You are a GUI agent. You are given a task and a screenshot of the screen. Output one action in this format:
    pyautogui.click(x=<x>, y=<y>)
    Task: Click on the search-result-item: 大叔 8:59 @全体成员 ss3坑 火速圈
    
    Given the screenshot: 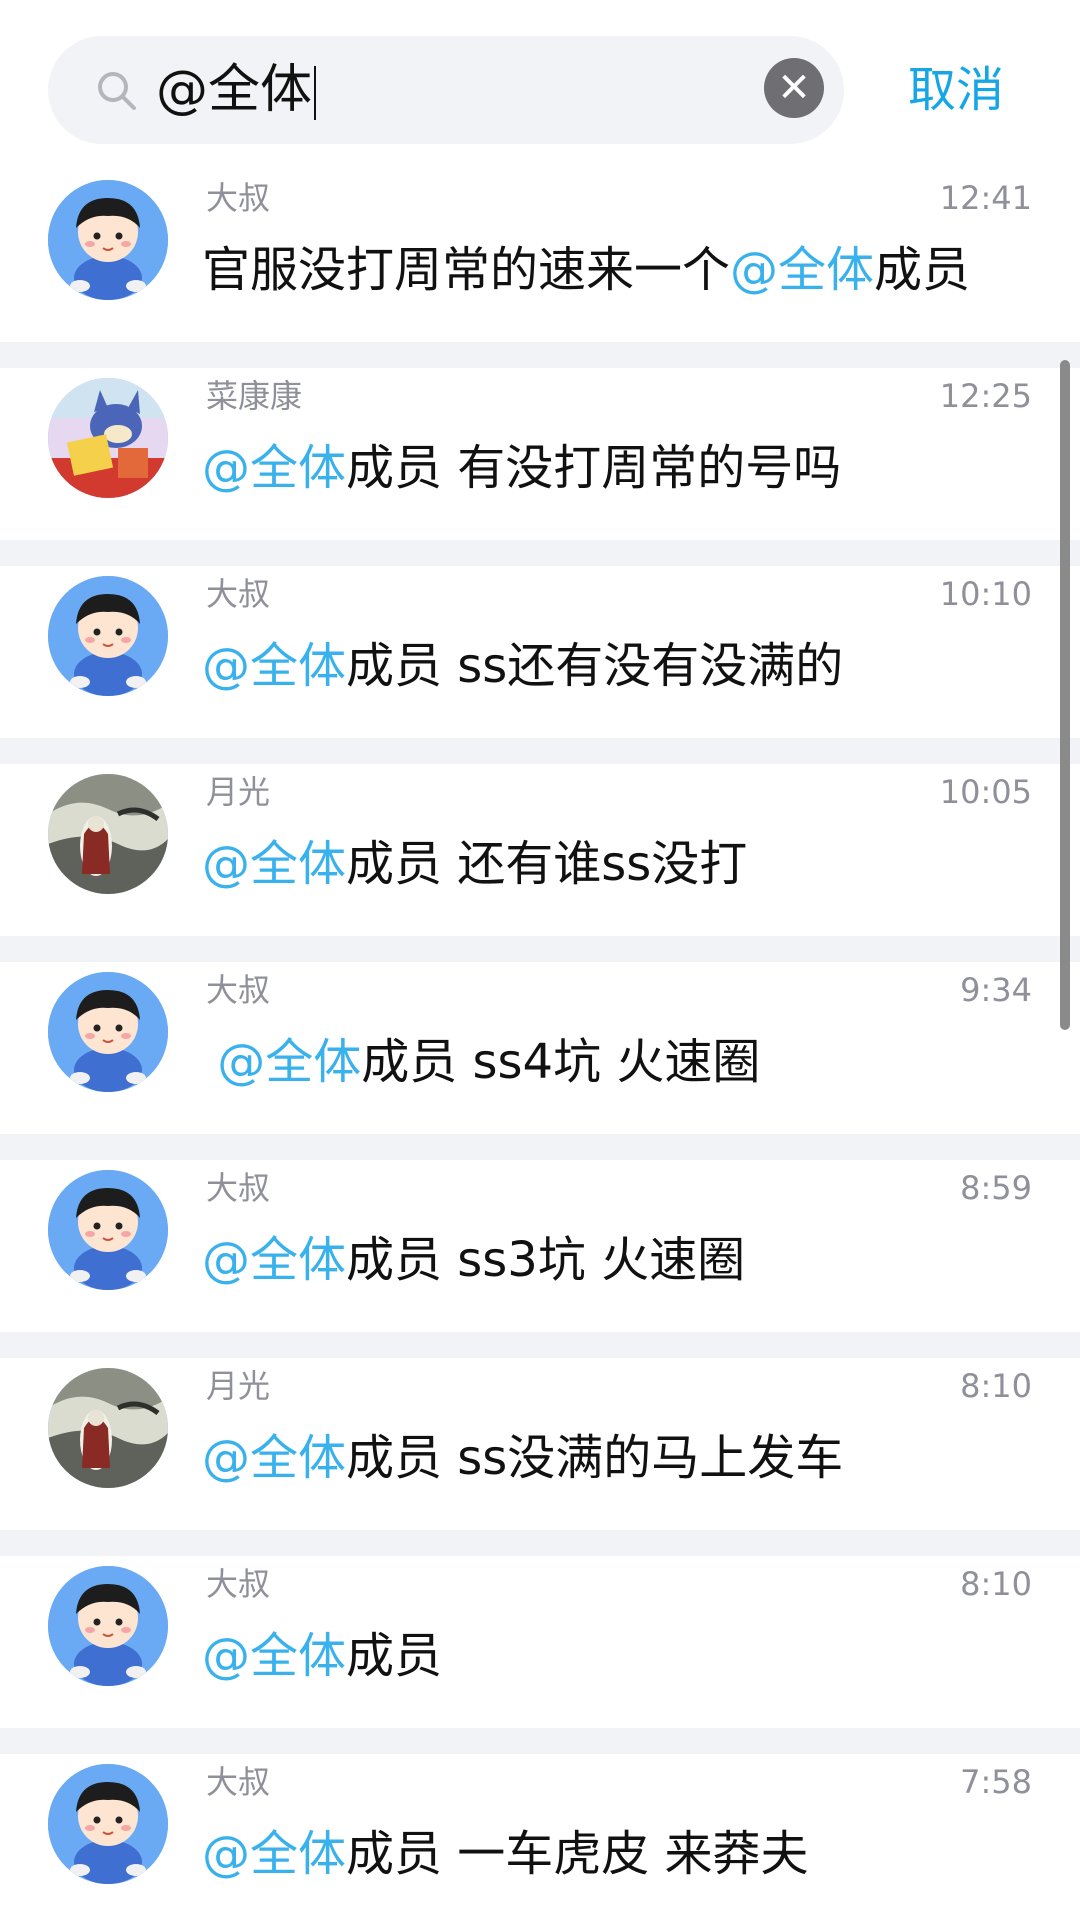 What is the action you would take?
    pyautogui.click(x=540, y=1246)
    